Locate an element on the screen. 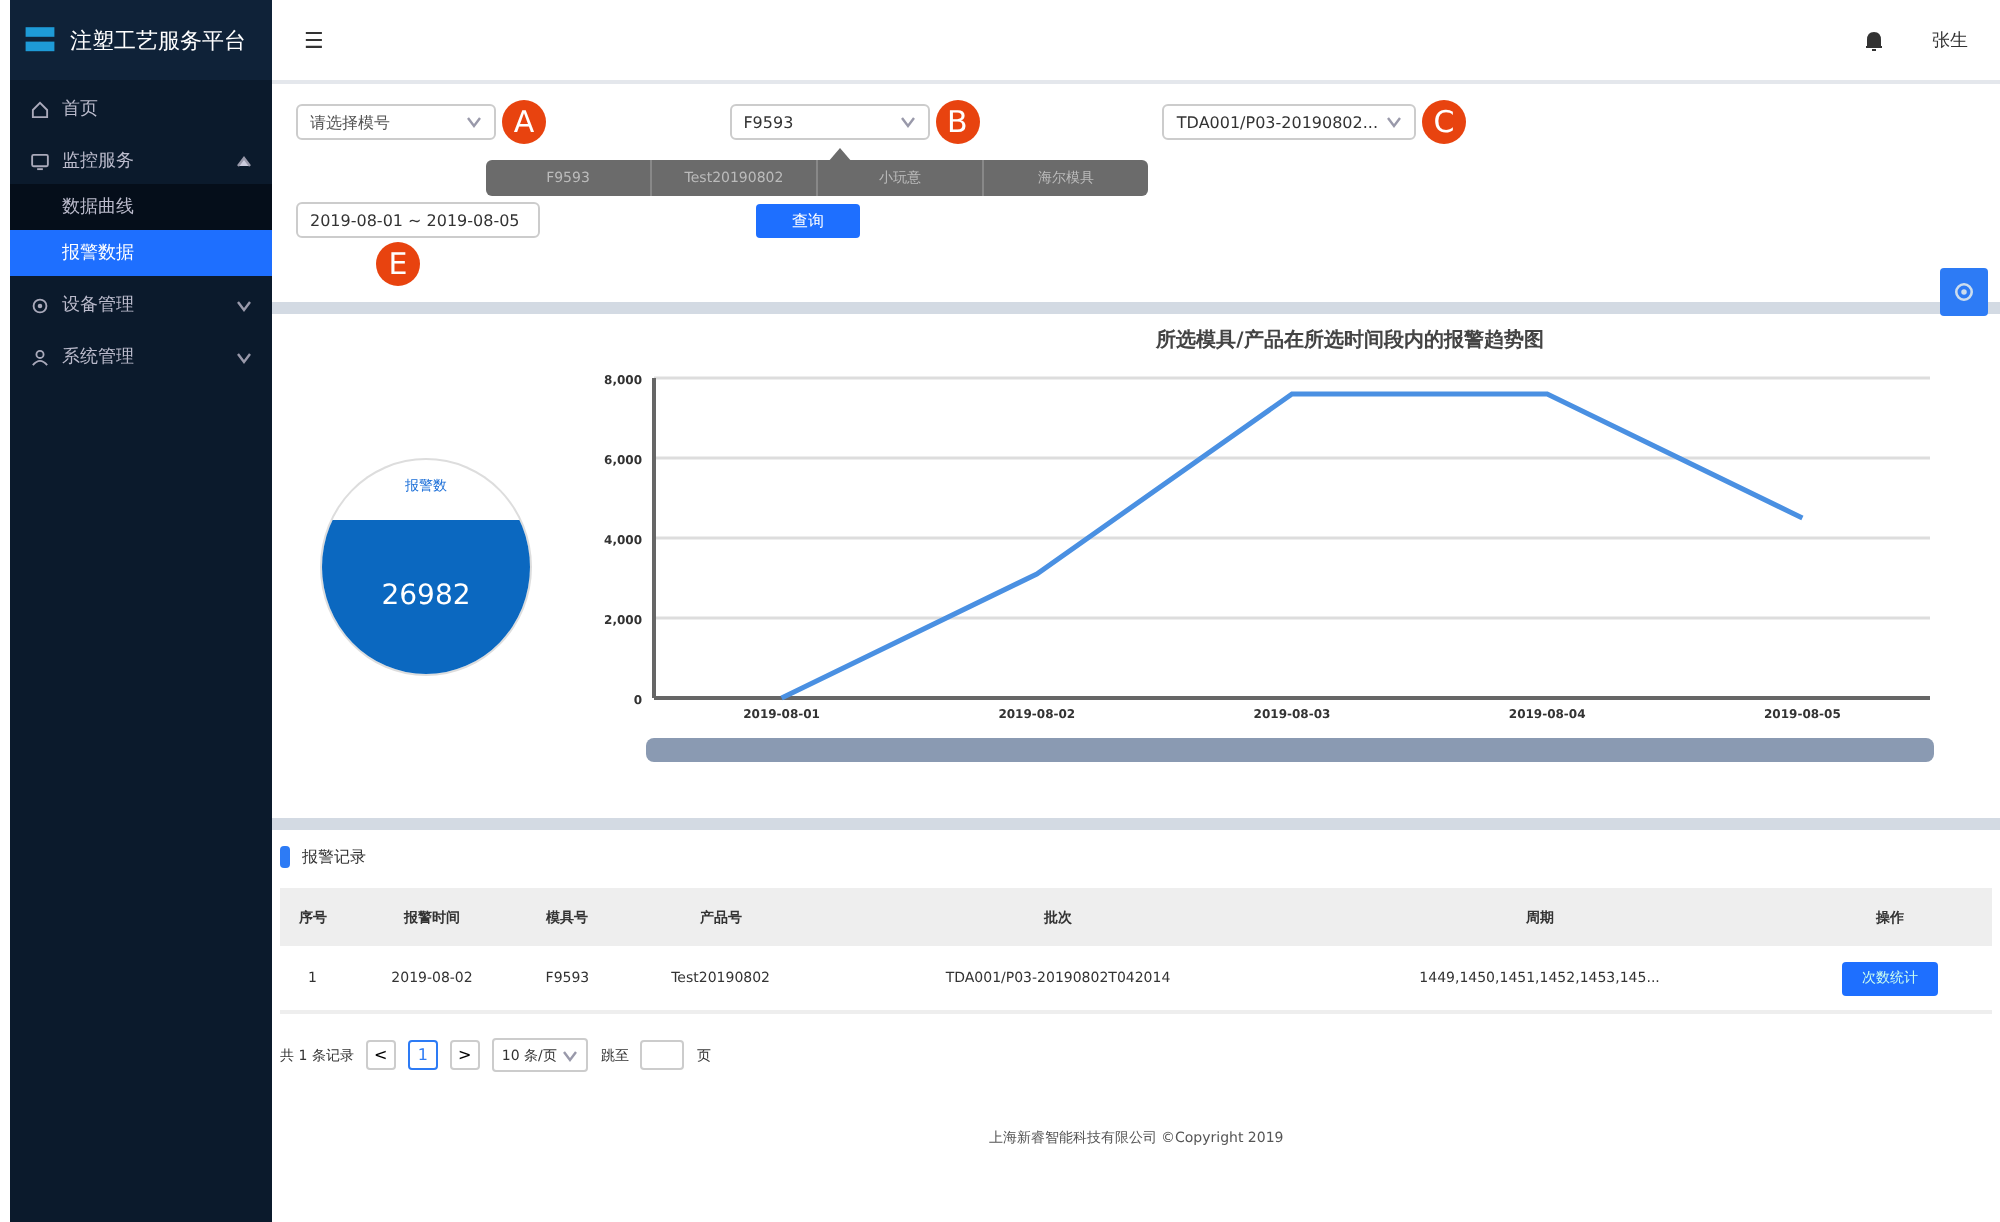 The width and height of the screenshot is (2000, 1222). monitor-icon is located at coordinates (40, 161).